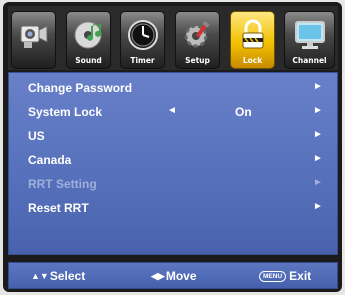  What do you see at coordinates (173, 136) in the screenshot?
I see `menu-item-us: US ►` at bounding box center [173, 136].